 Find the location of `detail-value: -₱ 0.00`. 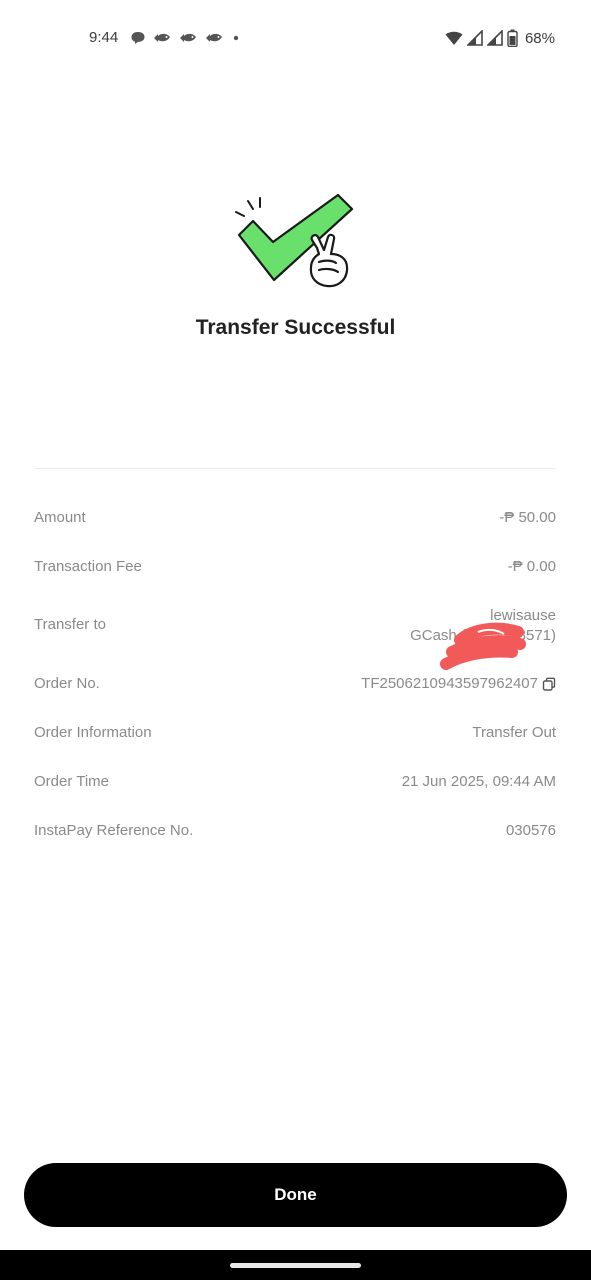

detail-value: -₱ 0.00 is located at coordinates (531, 566).